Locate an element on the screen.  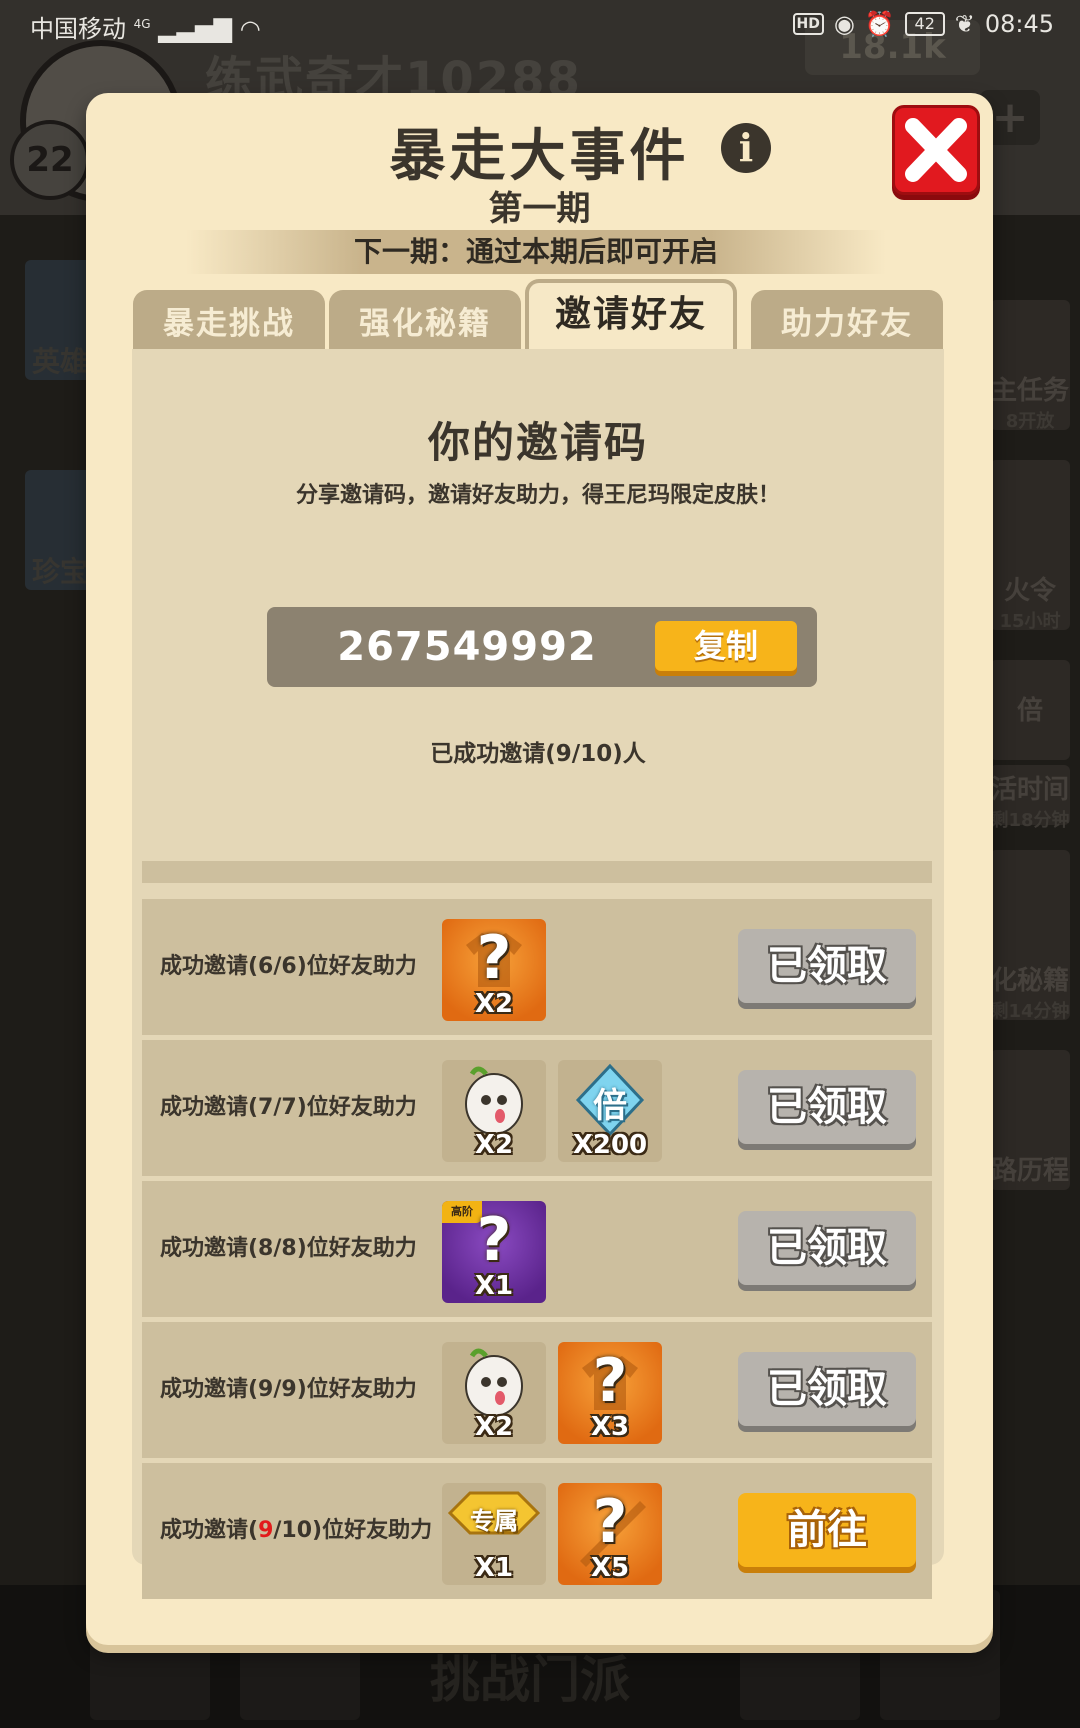
exclusive-badge-icon: 专属 X1 is located at coordinates (494, 1534).